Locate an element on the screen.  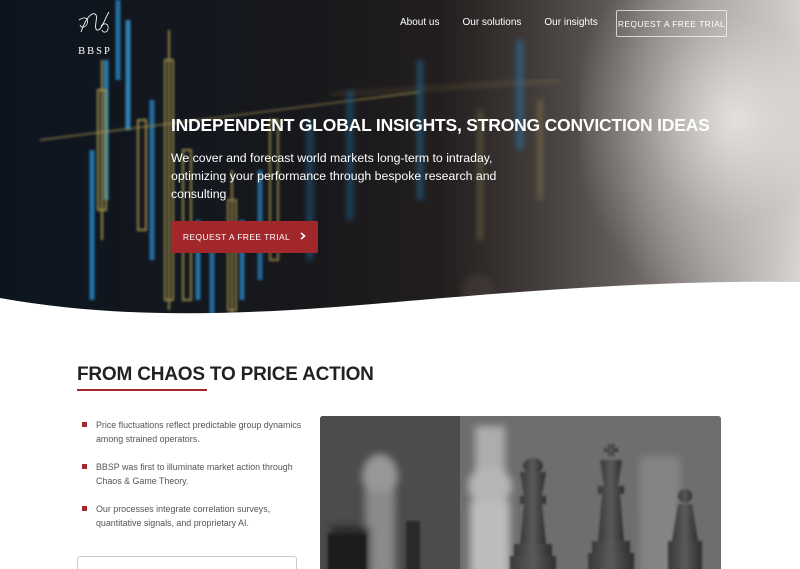
nav-item-our-insights: Our insights is located at coordinates (570, 22).